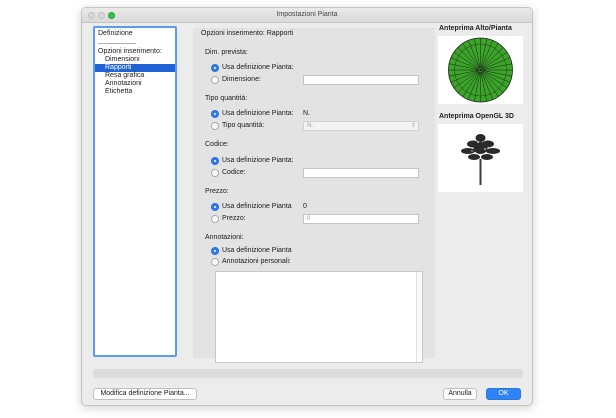 This screenshot has height=418, width=616. Describe the element at coordinates (247, 33) in the screenshot. I see `panel-title: Opzioni inserimento: Rapporti` at that location.